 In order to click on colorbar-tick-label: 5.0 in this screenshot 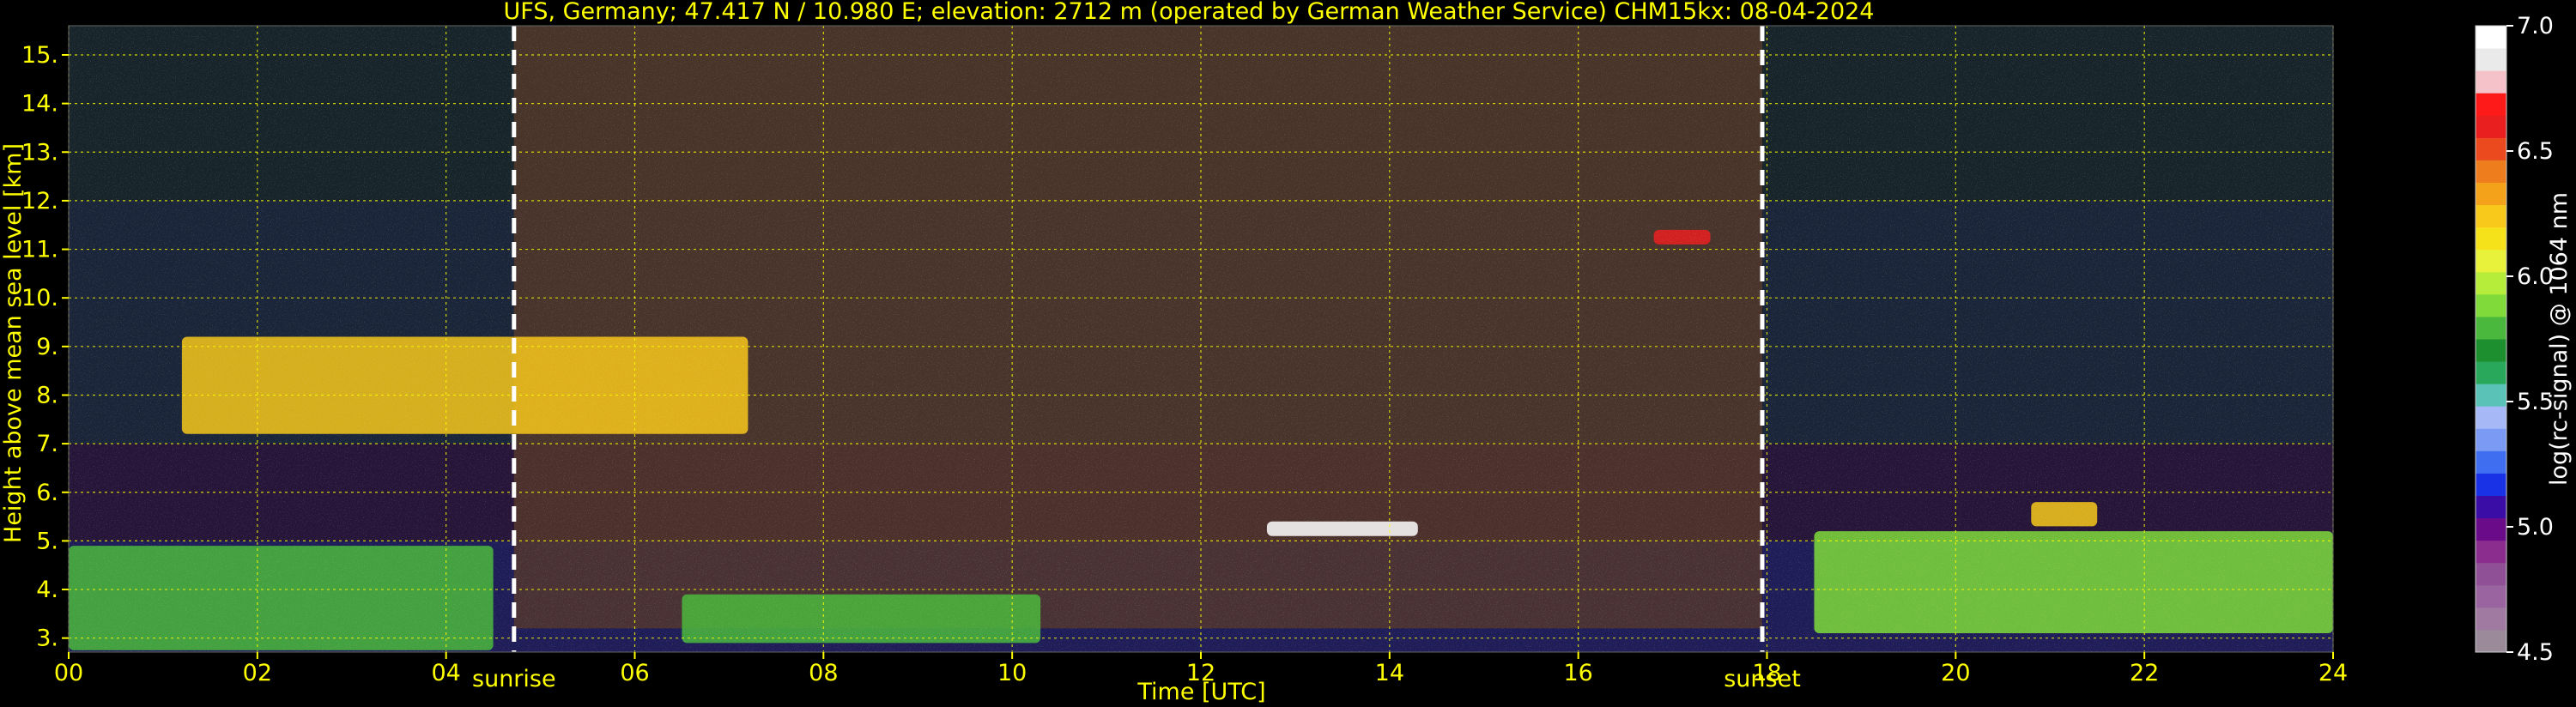, I will do `click(2535, 528)`.